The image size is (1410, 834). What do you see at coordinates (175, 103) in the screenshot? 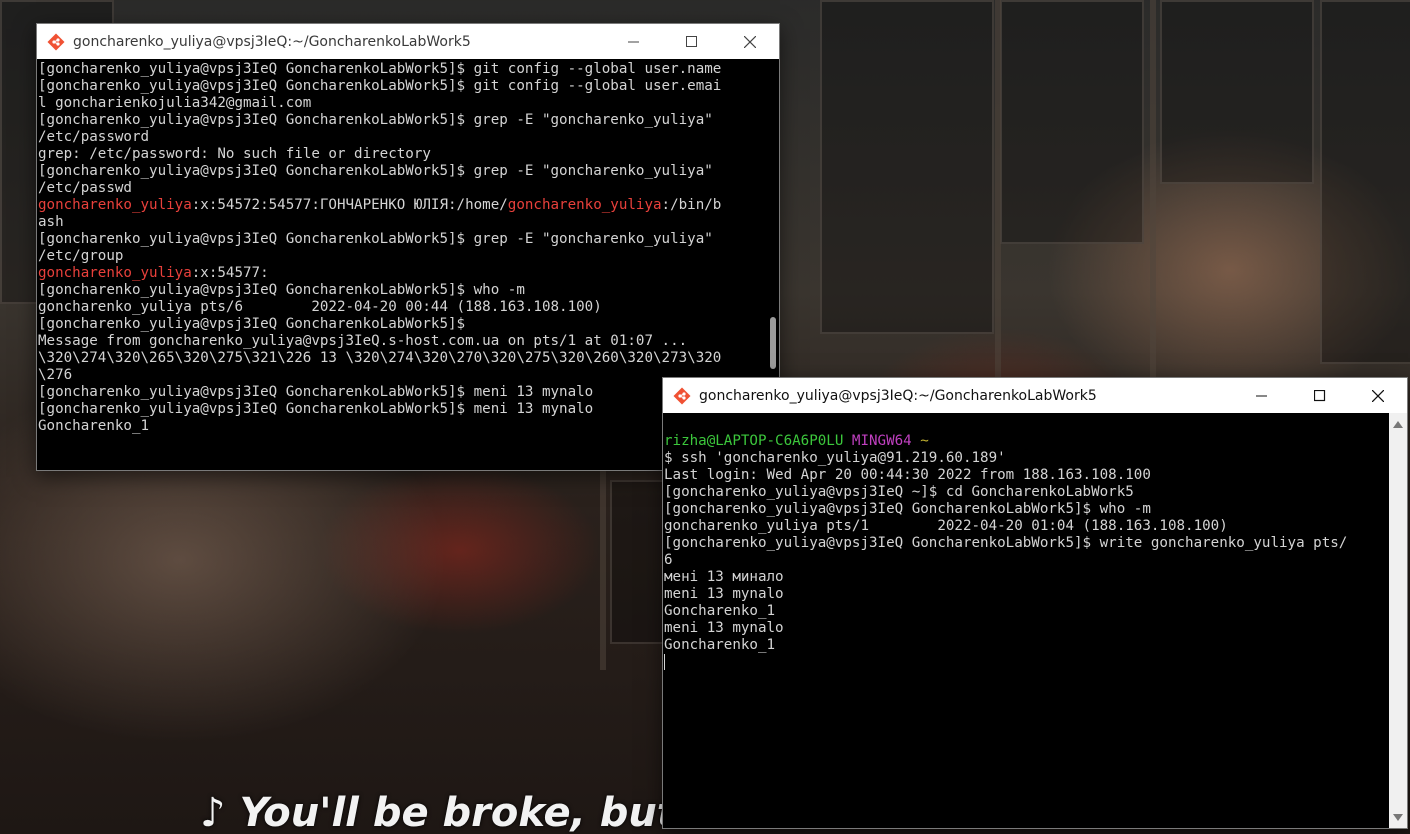
I see `terminal-text: l gonchar​ienkojulia342@gmail.com` at bounding box center [175, 103].